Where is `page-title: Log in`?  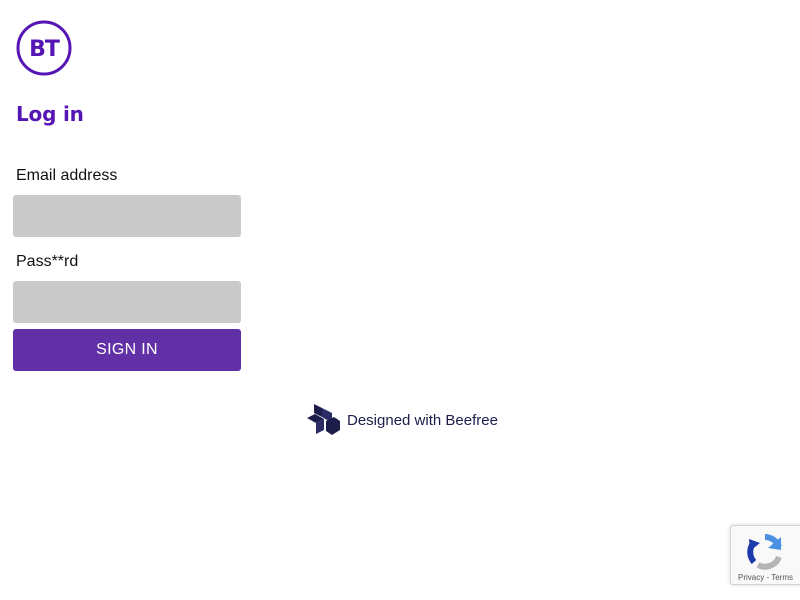
page-title: Log in is located at coordinates (50, 114).